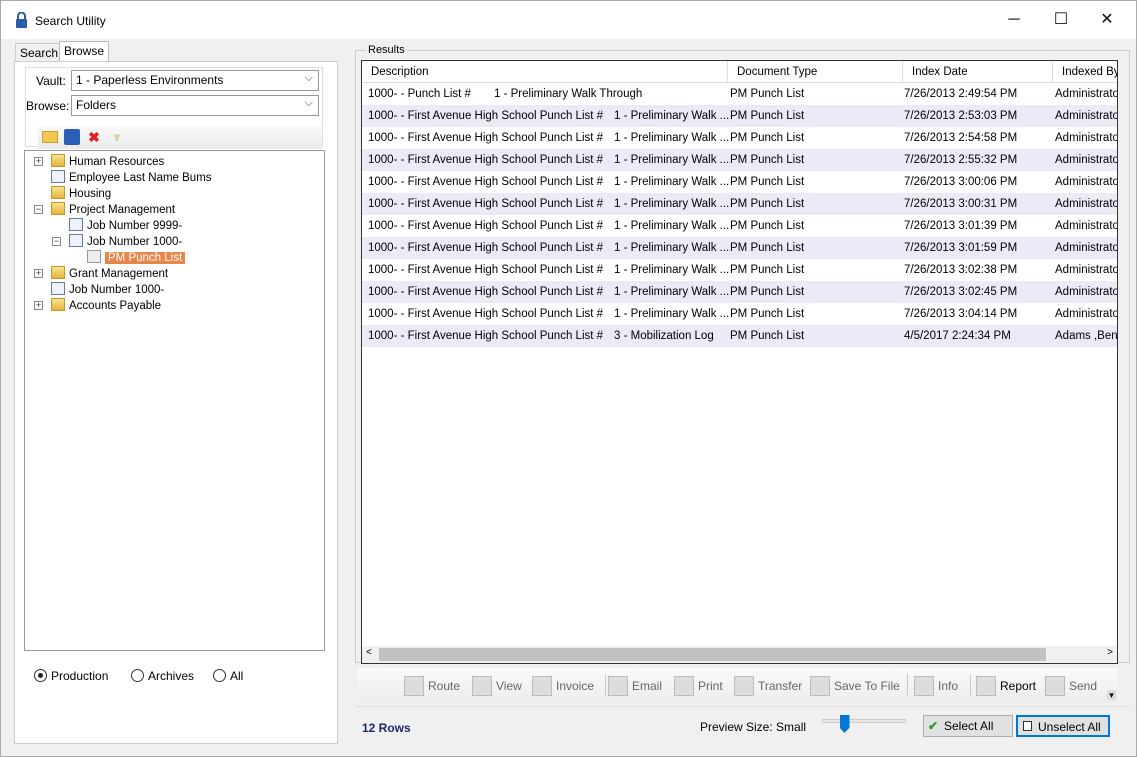 The width and height of the screenshot is (1137, 757). I want to click on tree-node-label: Employee Last Name Bums, so click(140, 178).